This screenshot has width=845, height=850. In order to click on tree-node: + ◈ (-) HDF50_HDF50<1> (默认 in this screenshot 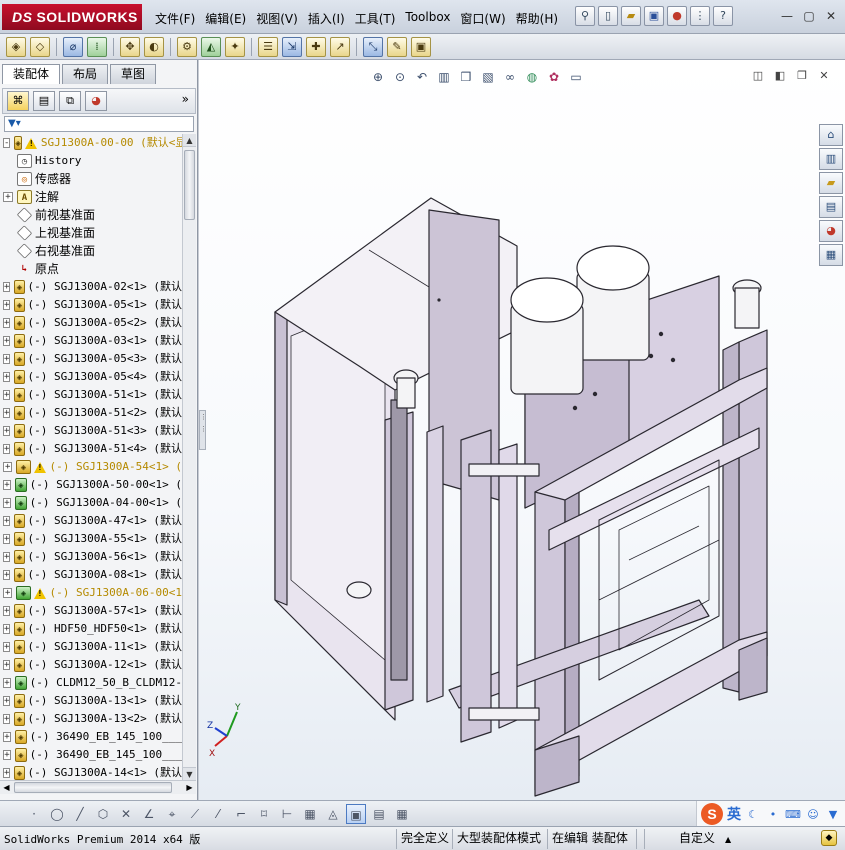, I will do `click(91, 629)`.